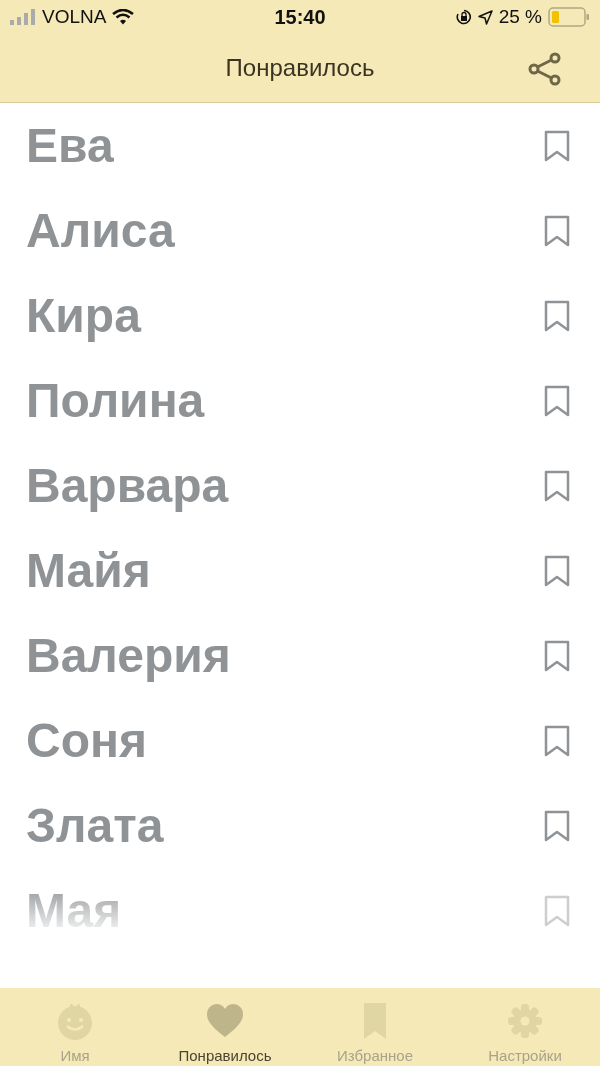 The width and height of the screenshot is (600, 1066). What do you see at coordinates (88, 570) in the screenshot?
I see `baby-name: Майя` at bounding box center [88, 570].